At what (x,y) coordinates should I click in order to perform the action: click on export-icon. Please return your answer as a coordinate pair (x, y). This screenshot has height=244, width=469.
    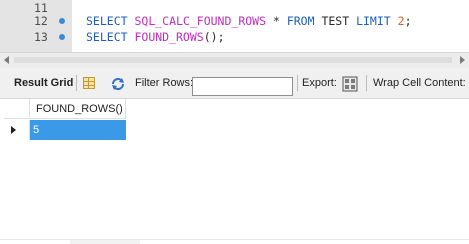
    Looking at the image, I should click on (350, 84).